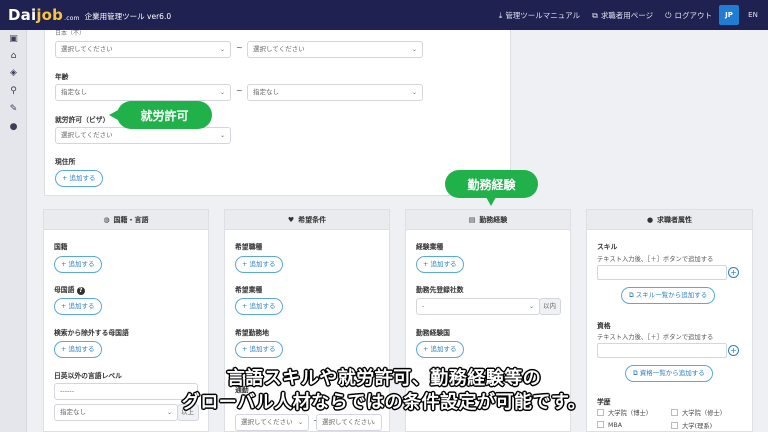  Describe the element at coordinates (87, 135) in the screenshot. I see `visa-select-value: 選択してください` at that location.